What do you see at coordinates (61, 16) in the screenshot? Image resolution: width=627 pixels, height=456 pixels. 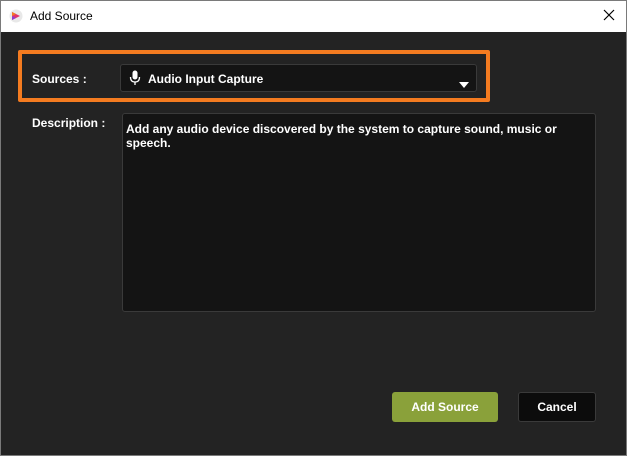 I see `window-title: Add Source` at bounding box center [61, 16].